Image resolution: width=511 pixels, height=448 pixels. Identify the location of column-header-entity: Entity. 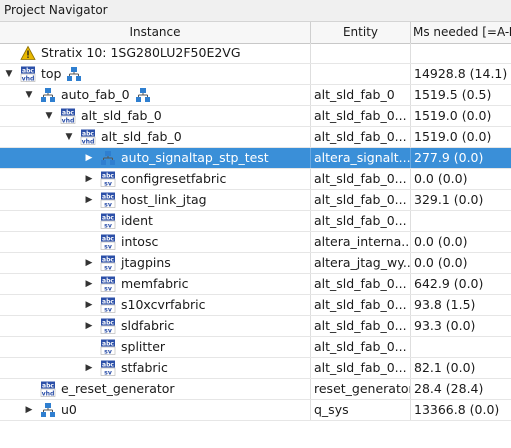
(361, 32).